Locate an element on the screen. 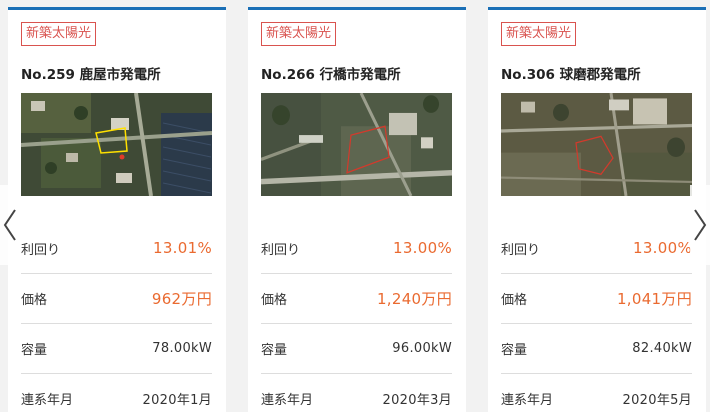  chevron-left-icon is located at coordinates (9, 225).